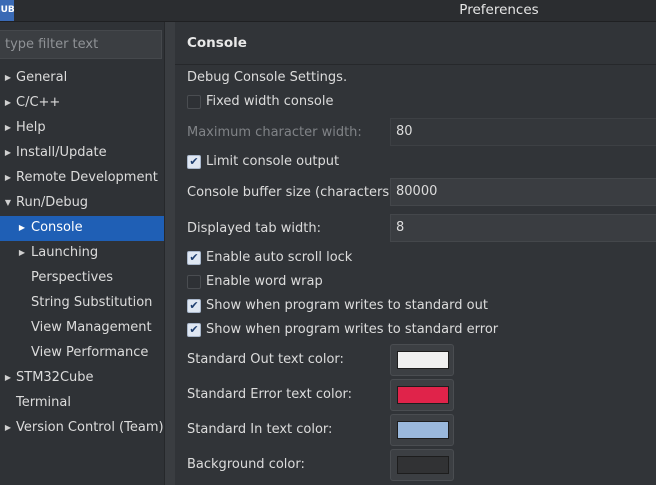 The width and height of the screenshot is (656, 485). What do you see at coordinates (87, 177) in the screenshot?
I see `tree-item-label: Remote Development` at bounding box center [87, 177].